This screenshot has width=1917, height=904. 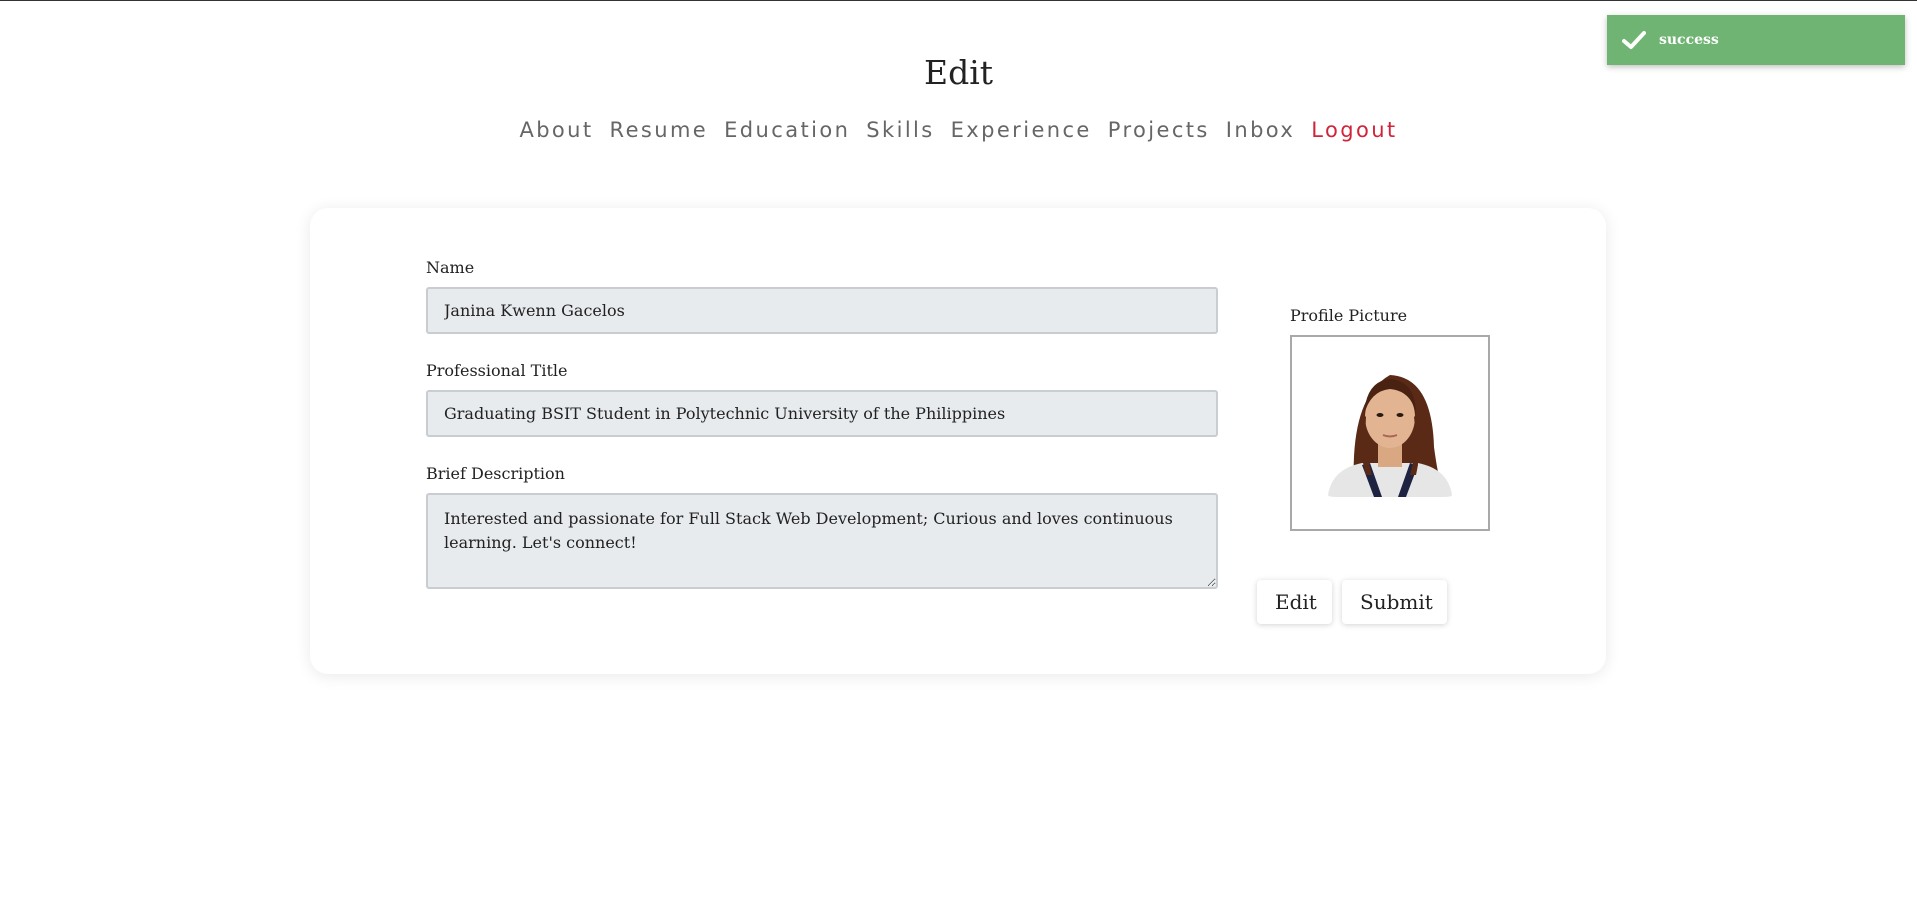 I want to click on nav-about: About, so click(x=556, y=130).